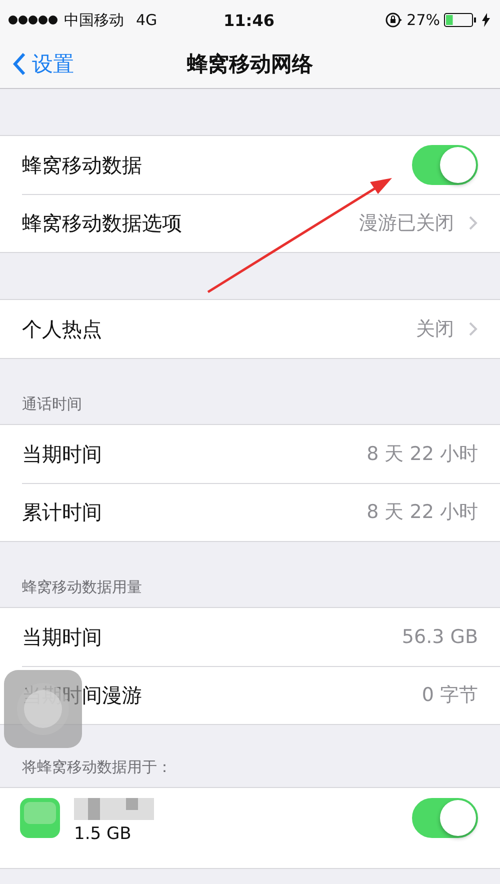  Describe the element at coordinates (43, 64) in the screenshot. I see `back-button: 设置` at that location.